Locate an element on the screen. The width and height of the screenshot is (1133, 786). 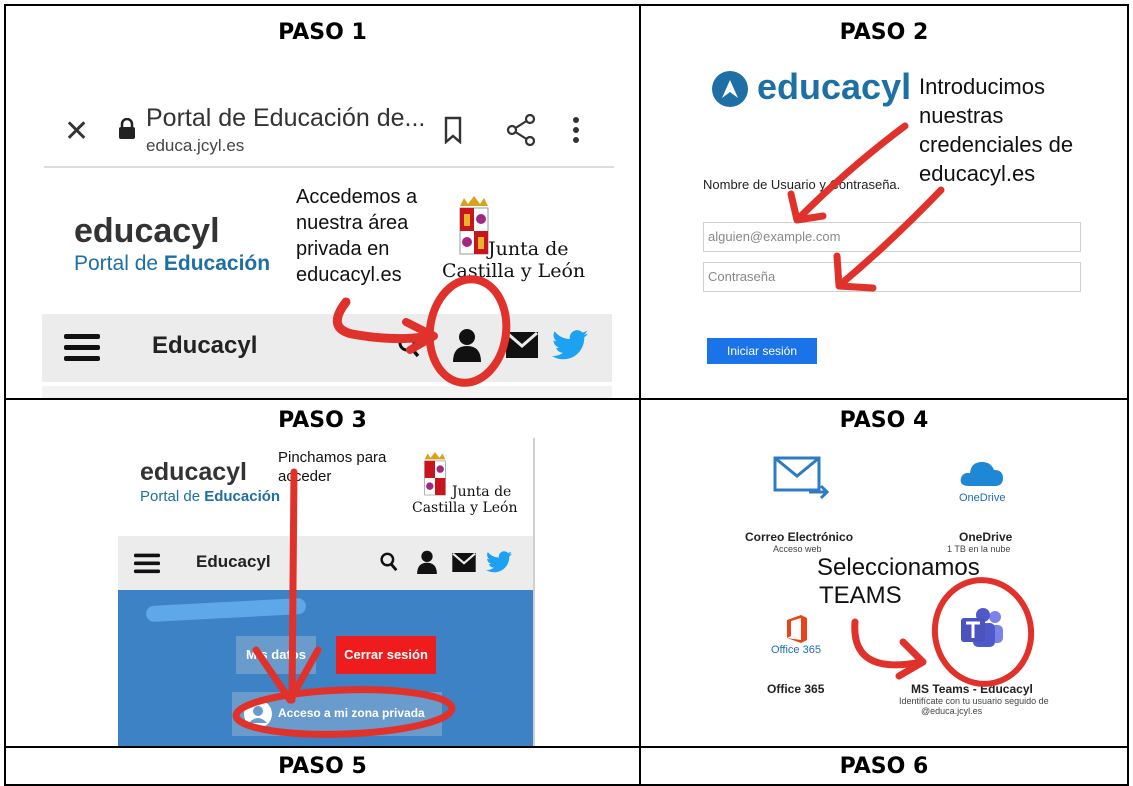
step-6-heading: PASO 6 is located at coordinates (884, 766).